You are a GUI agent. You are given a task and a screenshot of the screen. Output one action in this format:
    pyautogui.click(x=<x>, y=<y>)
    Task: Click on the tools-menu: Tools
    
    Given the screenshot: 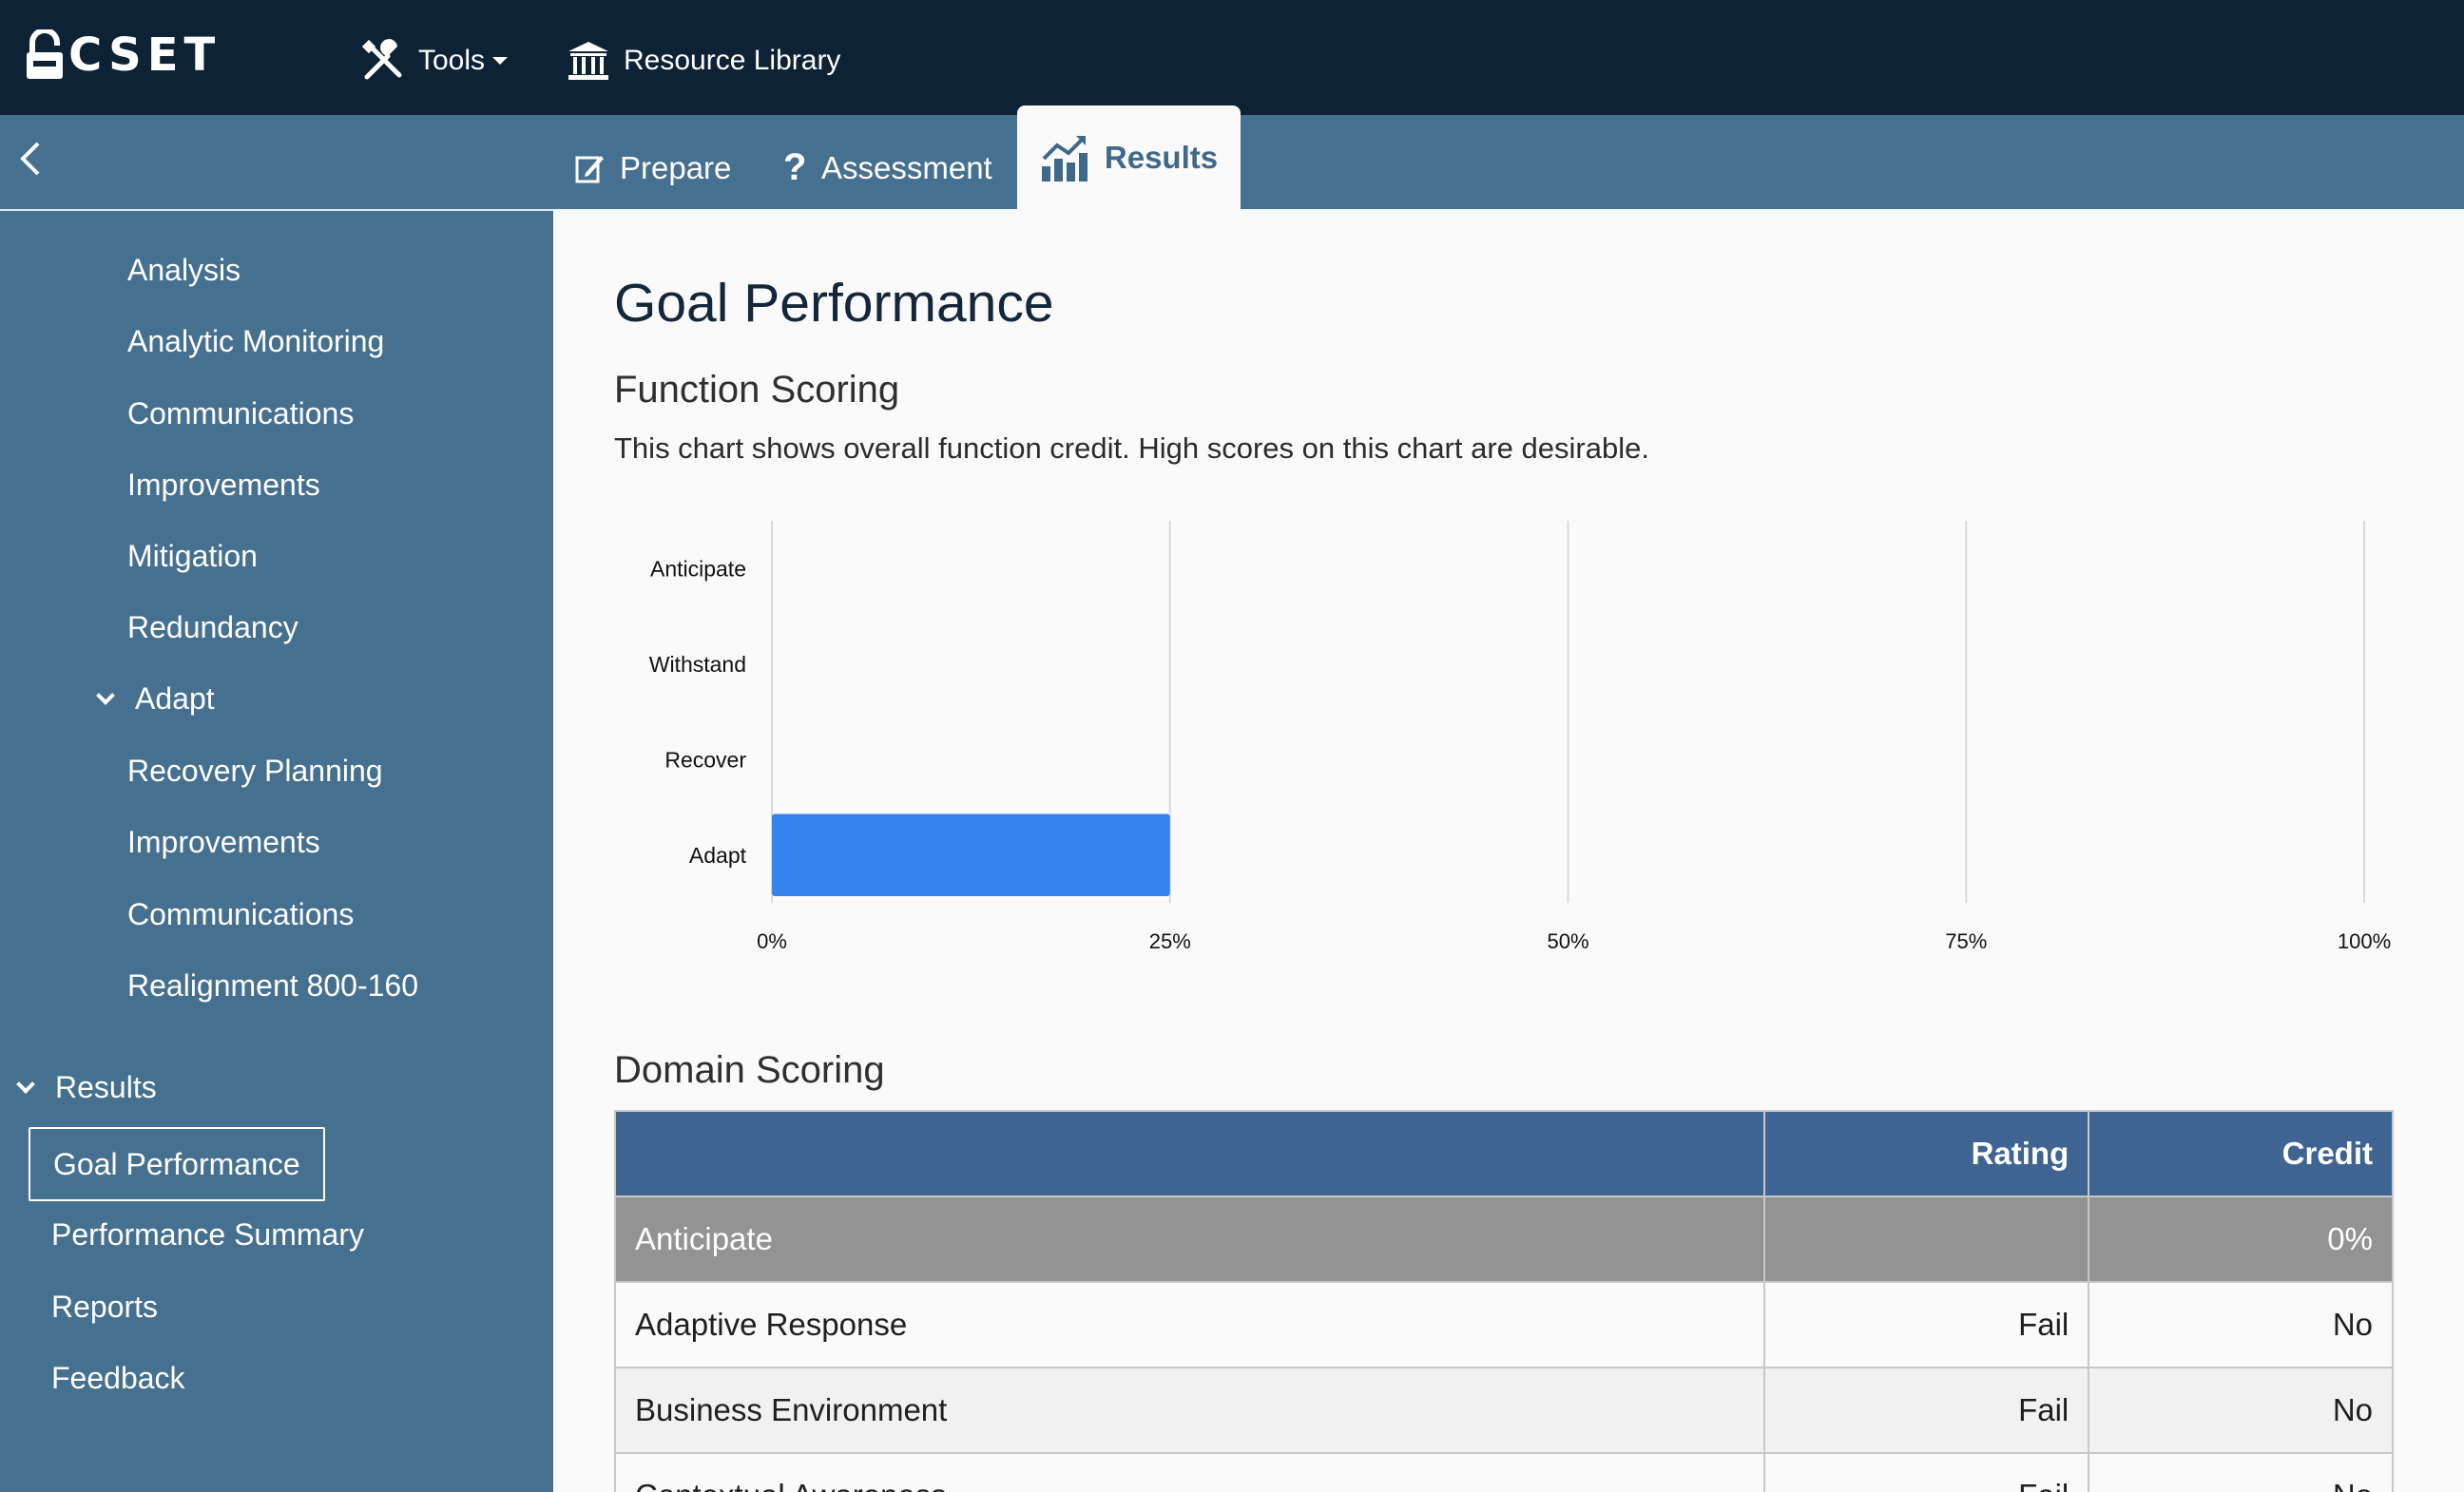 What is the action you would take?
    pyautogui.click(x=435, y=60)
    